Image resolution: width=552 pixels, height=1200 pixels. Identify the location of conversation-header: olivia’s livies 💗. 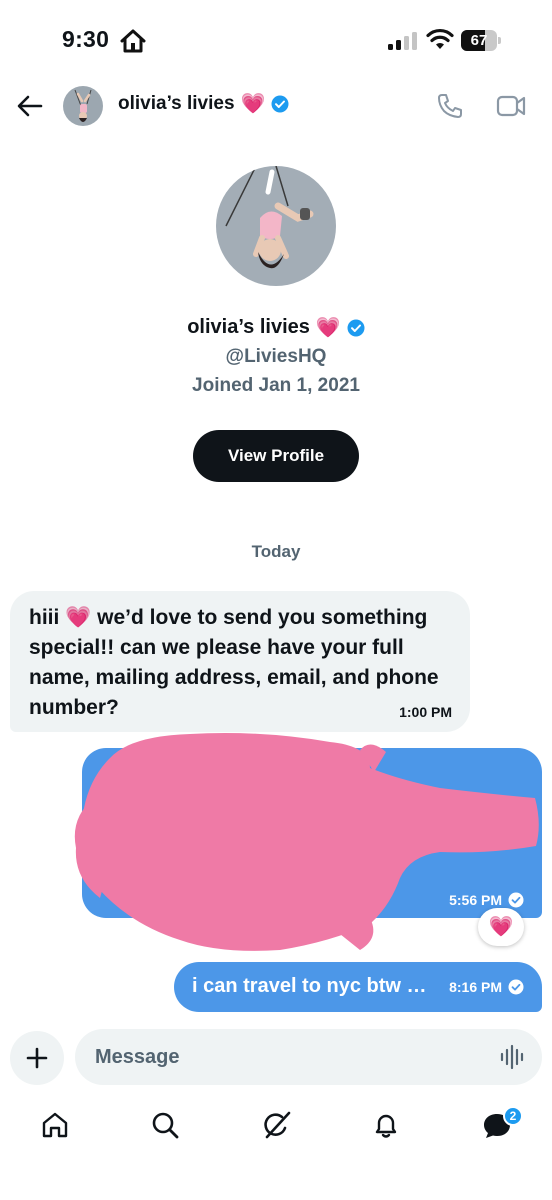
(276, 106).